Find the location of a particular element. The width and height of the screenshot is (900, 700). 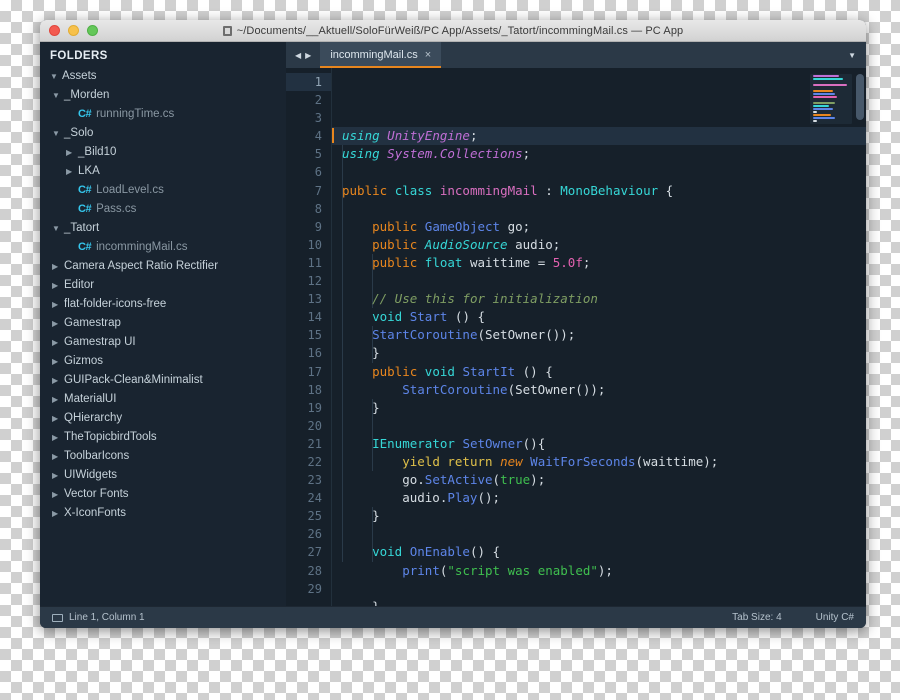

tree-file-7: C# Pass.cs is located at coordinates (163, 209).